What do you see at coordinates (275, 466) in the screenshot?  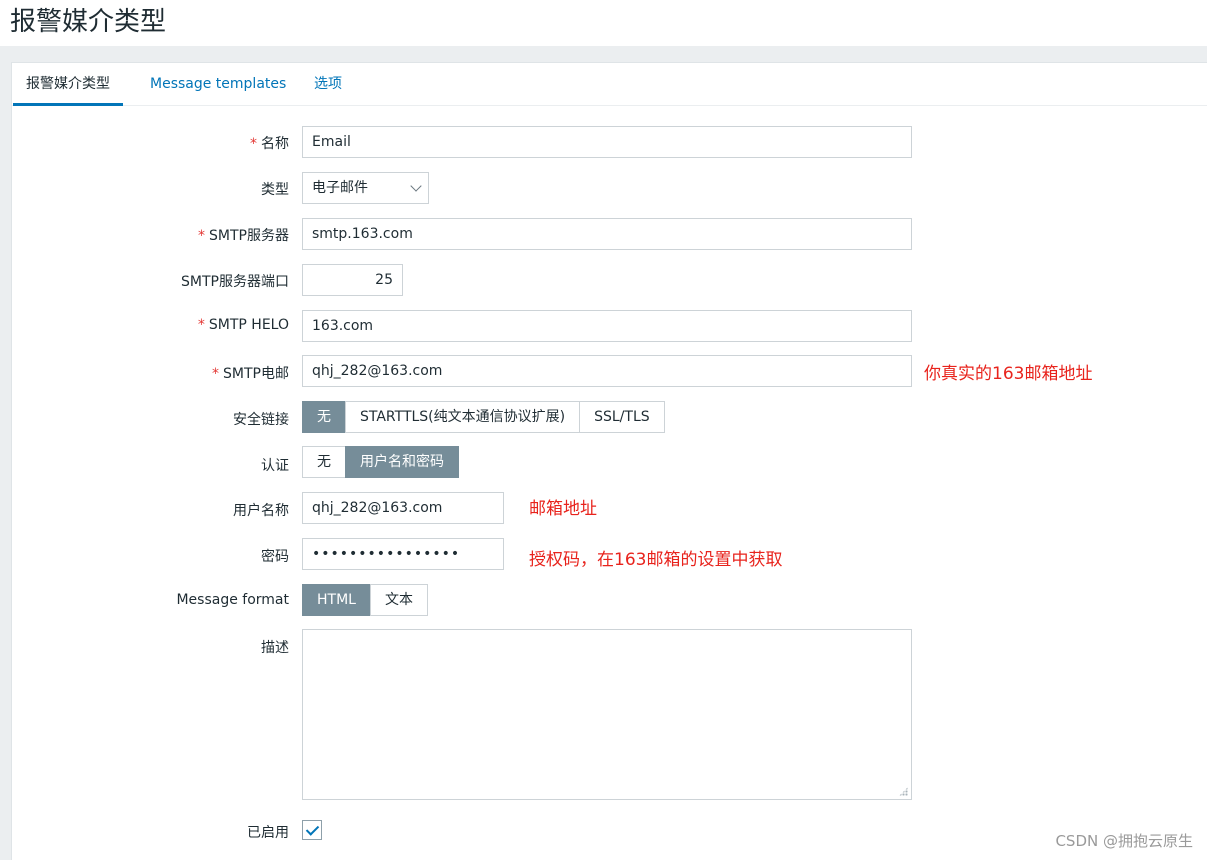 I see `auth-label: 认证` at bounding box center [275, 466].